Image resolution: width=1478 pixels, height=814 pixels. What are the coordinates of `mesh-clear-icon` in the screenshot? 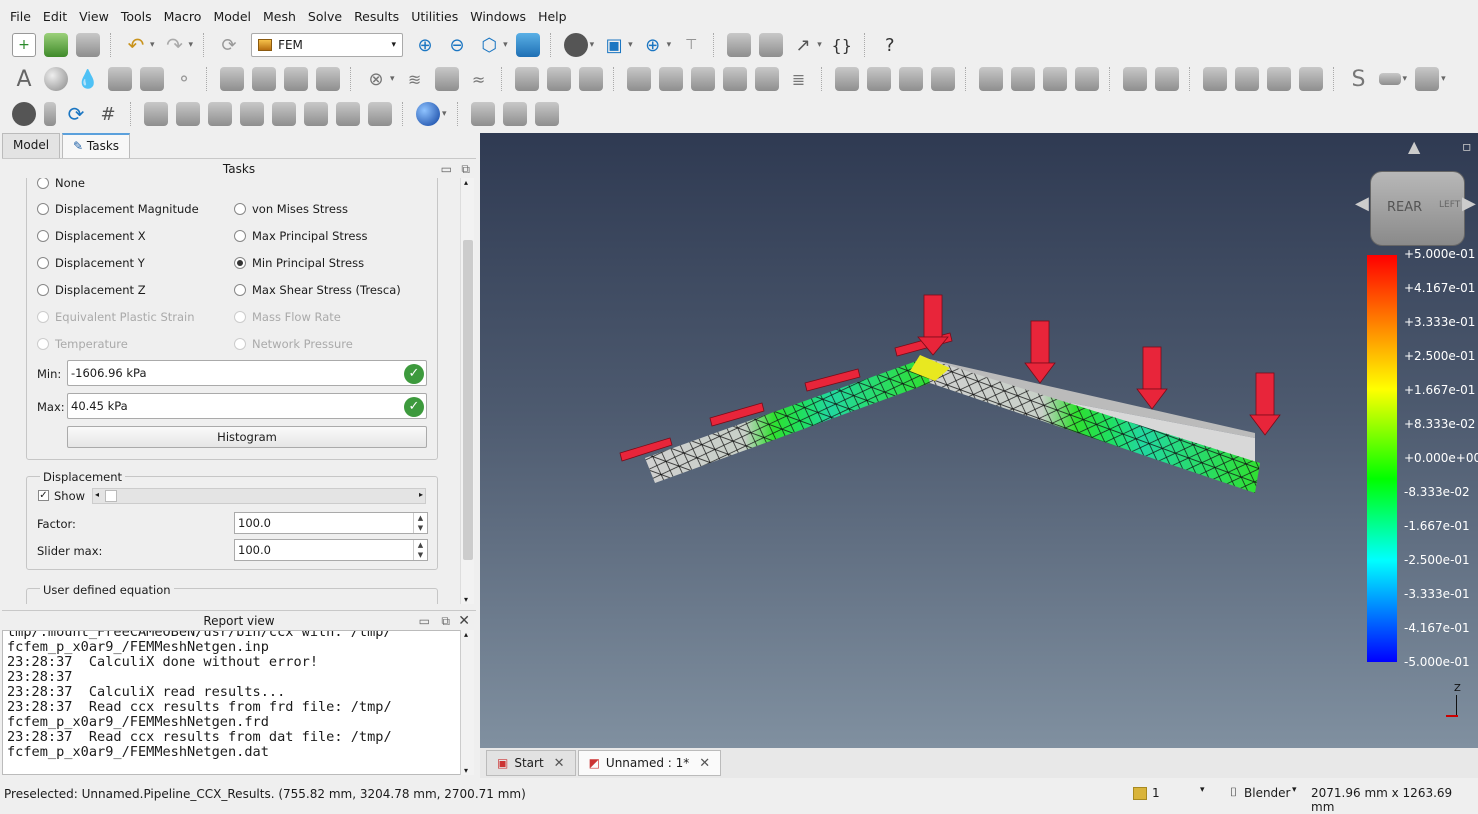 It's located at (1310, 79).